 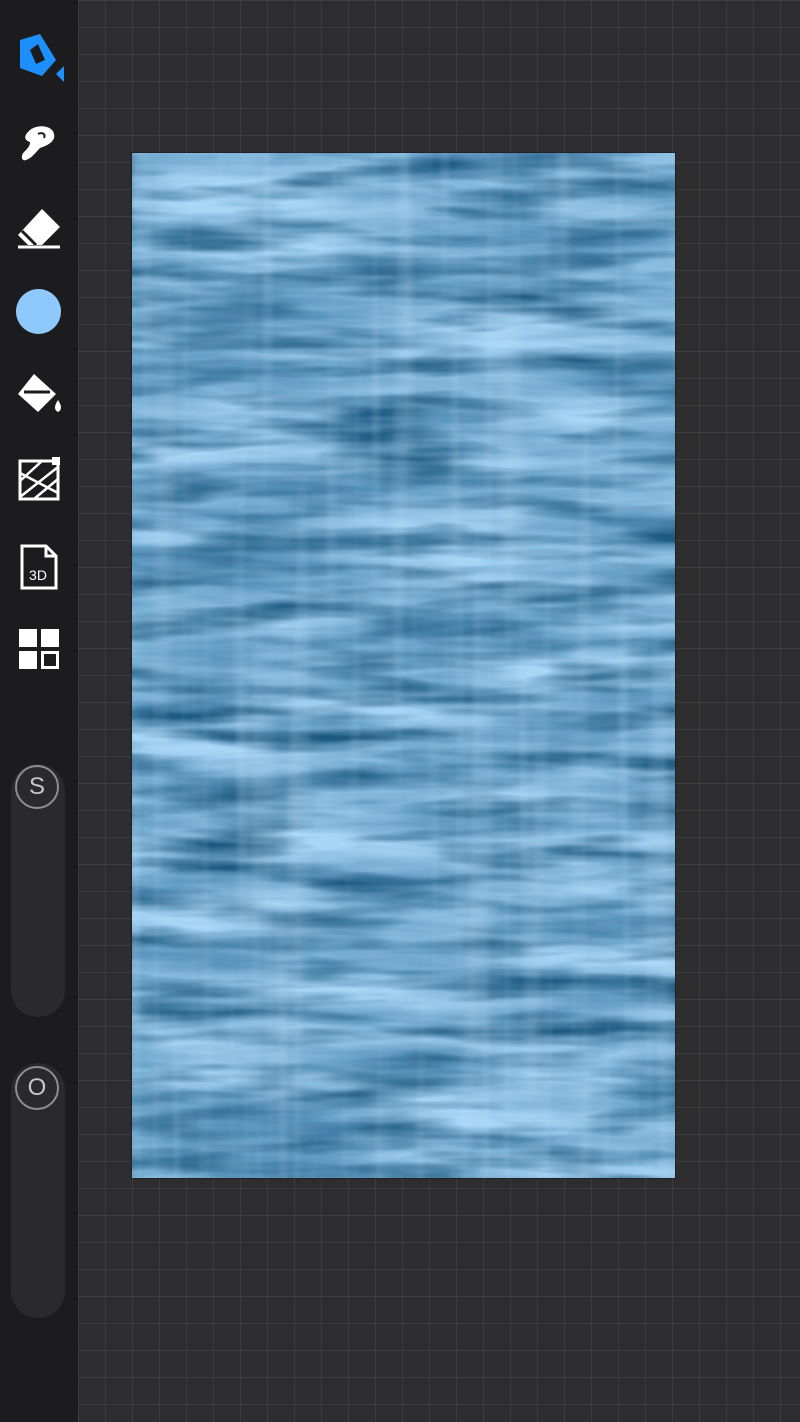 I want to click on size-slider-knob: S, so click(x=37, y=787).